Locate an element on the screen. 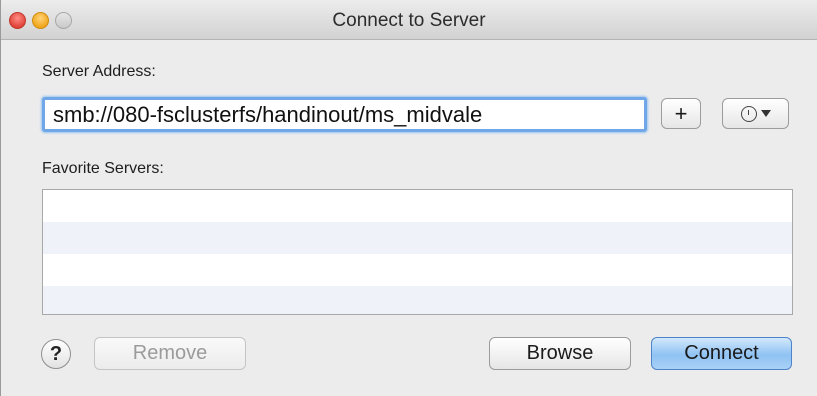 The image size is (817, 396). remove-label: Remove is located at coordinates (170, 353).